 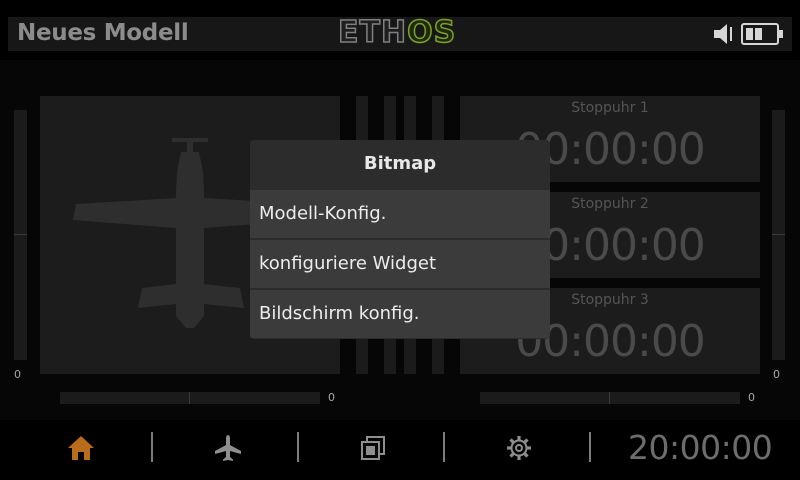 What do you see at coordinates (400, 264) in the screenshot?
I see `menu-item-configure-widget: konfiguriere Widget` at bounding box center [400, 264].